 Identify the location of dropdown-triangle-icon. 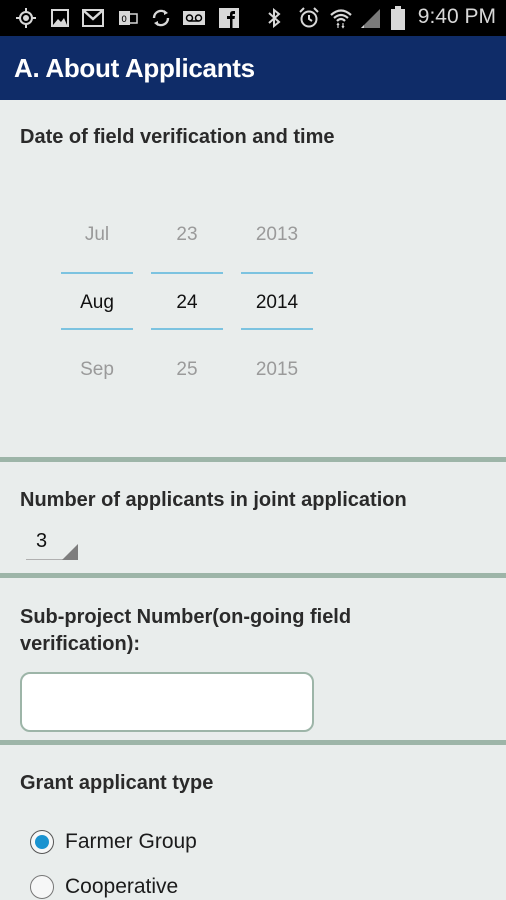
(70, 552).